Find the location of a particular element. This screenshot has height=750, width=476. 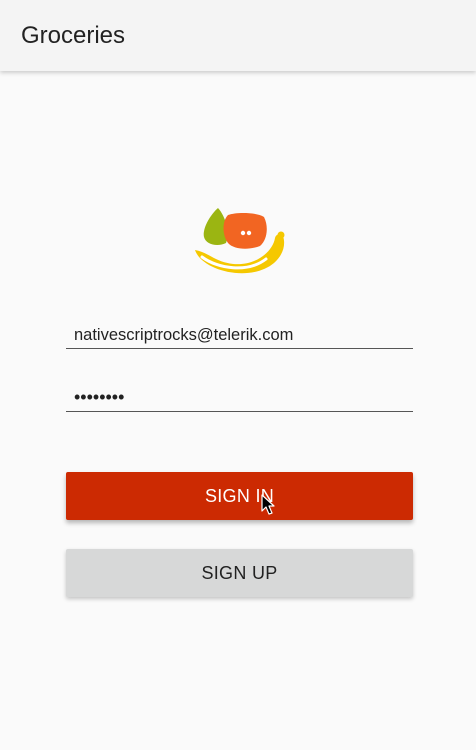

sign-up-button-label: SIGN UP is located at coordinates (239, 572).